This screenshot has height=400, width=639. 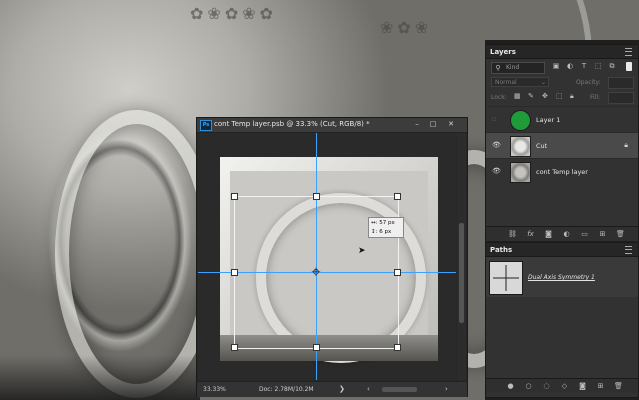 I want to click on tab-layers: Layers, so click(x=503, y=52).